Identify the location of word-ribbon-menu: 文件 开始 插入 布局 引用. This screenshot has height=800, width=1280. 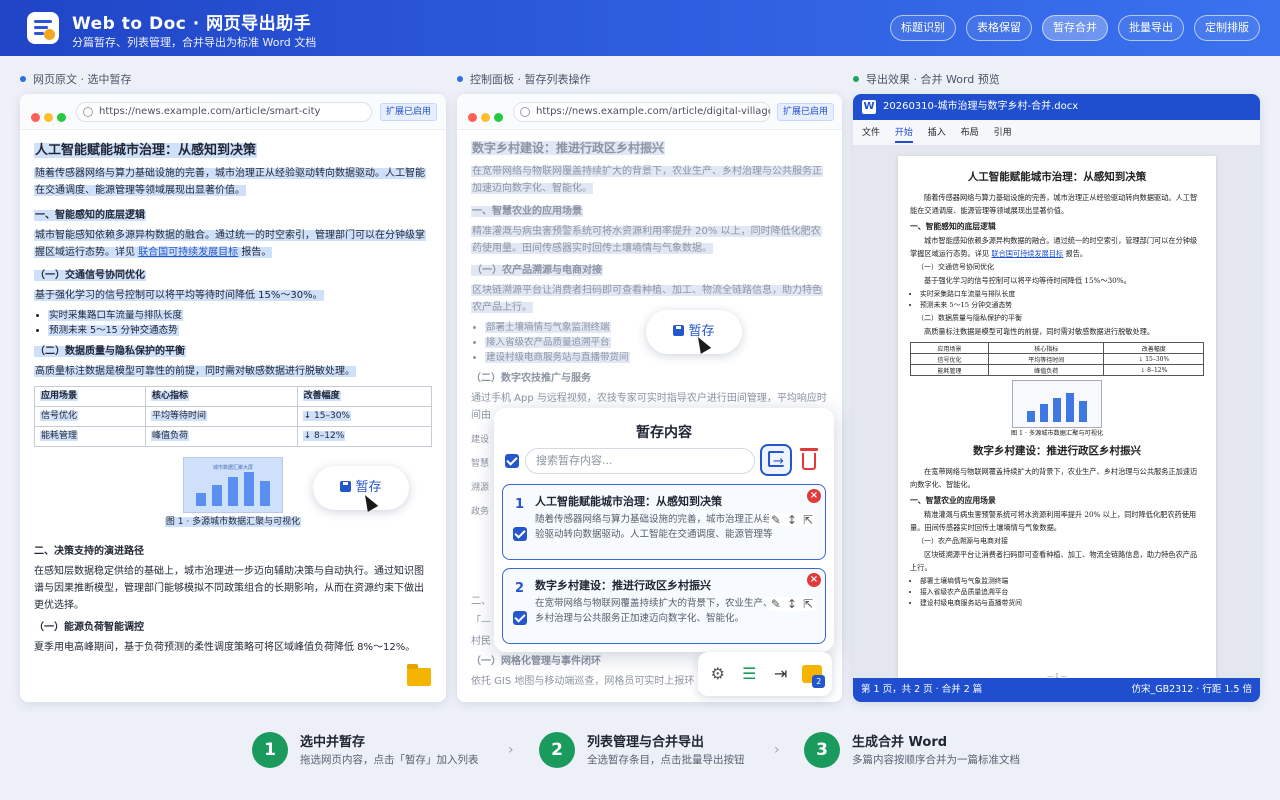
(1056, 133).